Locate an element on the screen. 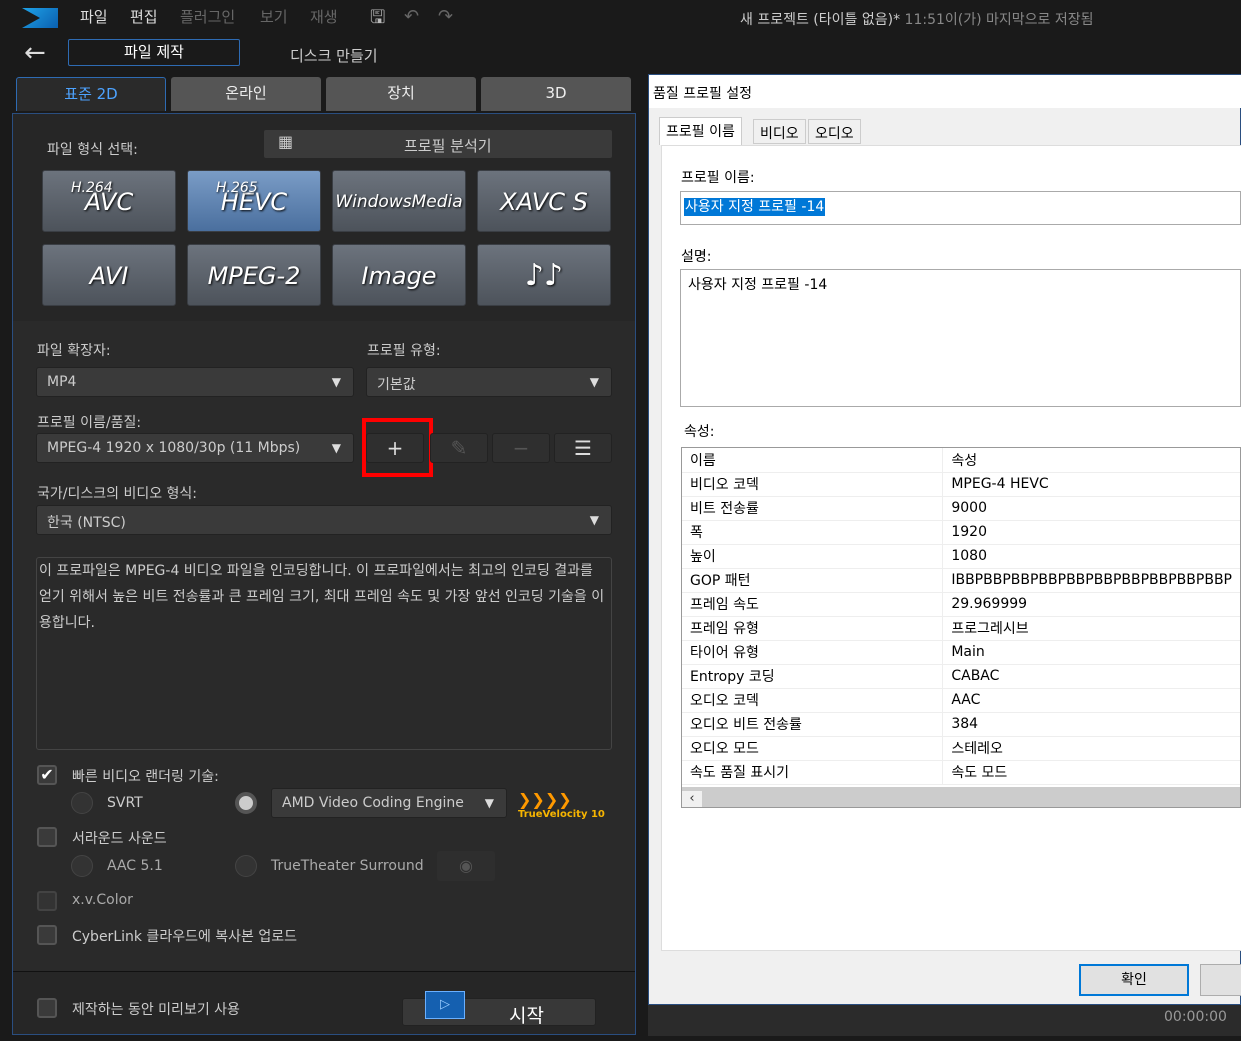 This screenshot has width=1241, height=1041. project-status: 새 프로젝트 (타이틀 없음)* 11:51이(가) 마지막으로 저장됨 is located at coordinates (917, 19).